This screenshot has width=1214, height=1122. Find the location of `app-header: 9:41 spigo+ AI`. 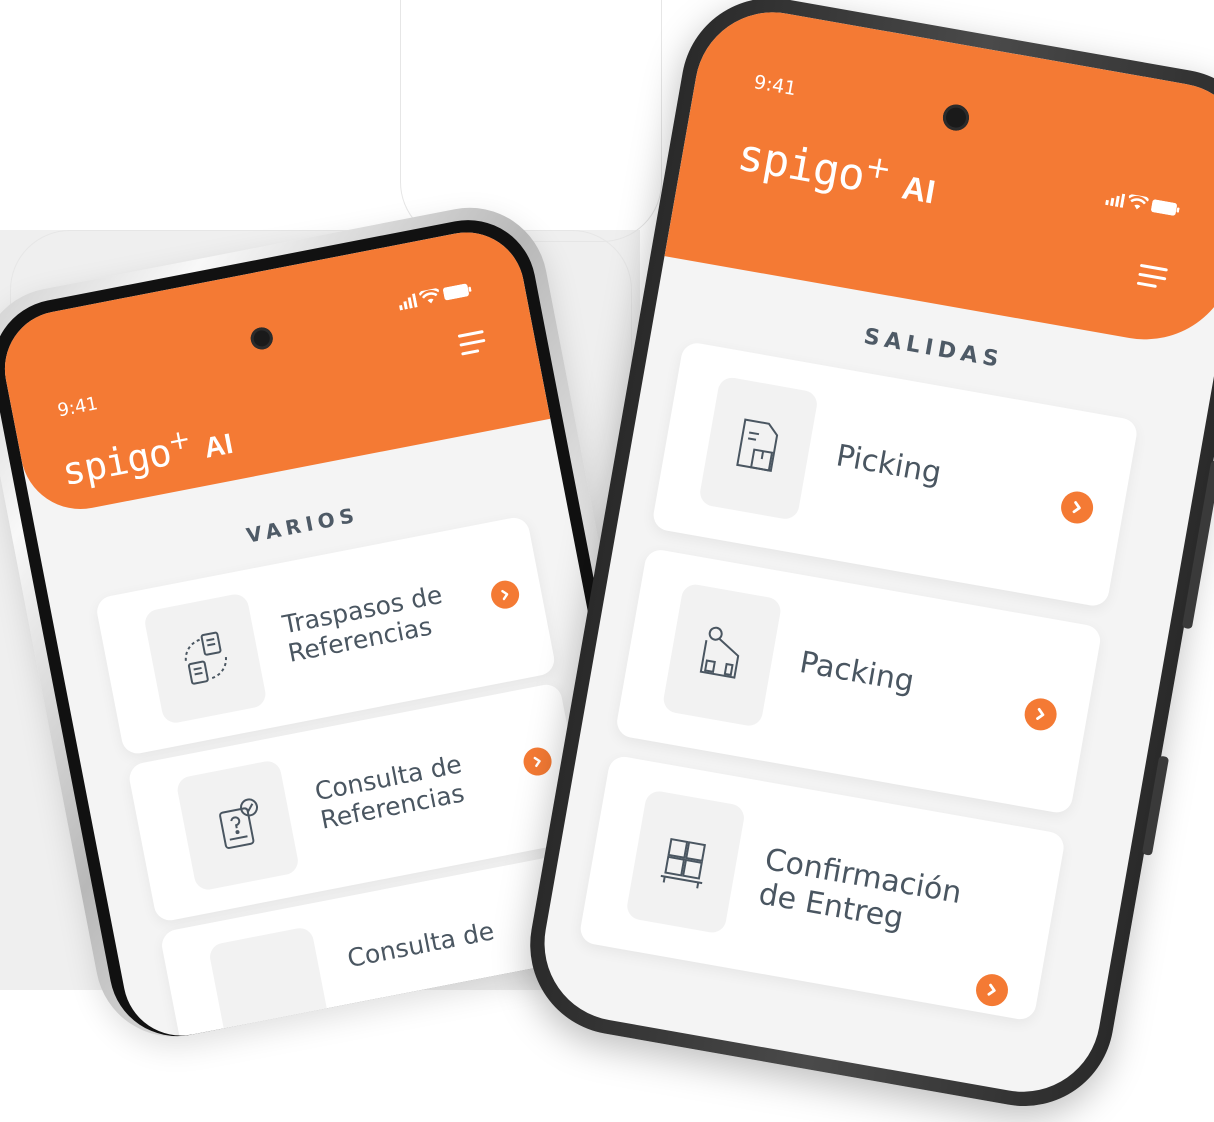

app-header: 9:41 spigo+ AI is located at coordinates (939, 177).